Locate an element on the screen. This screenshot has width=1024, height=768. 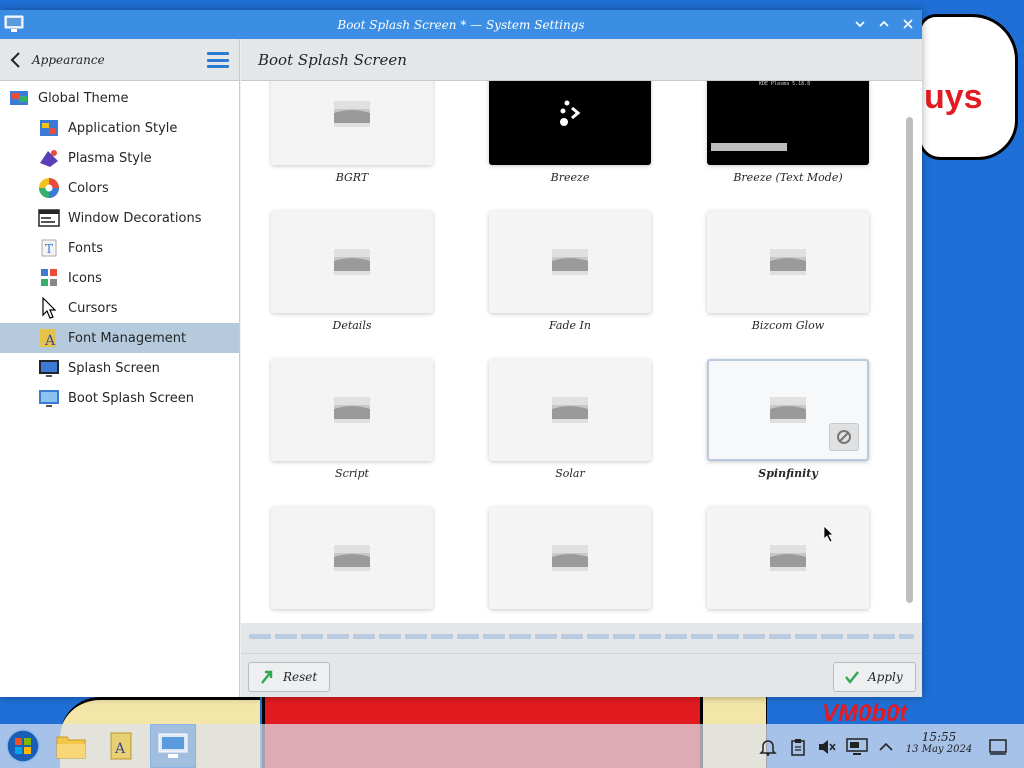
theme-label: Details is located at coordinates (352, 325).